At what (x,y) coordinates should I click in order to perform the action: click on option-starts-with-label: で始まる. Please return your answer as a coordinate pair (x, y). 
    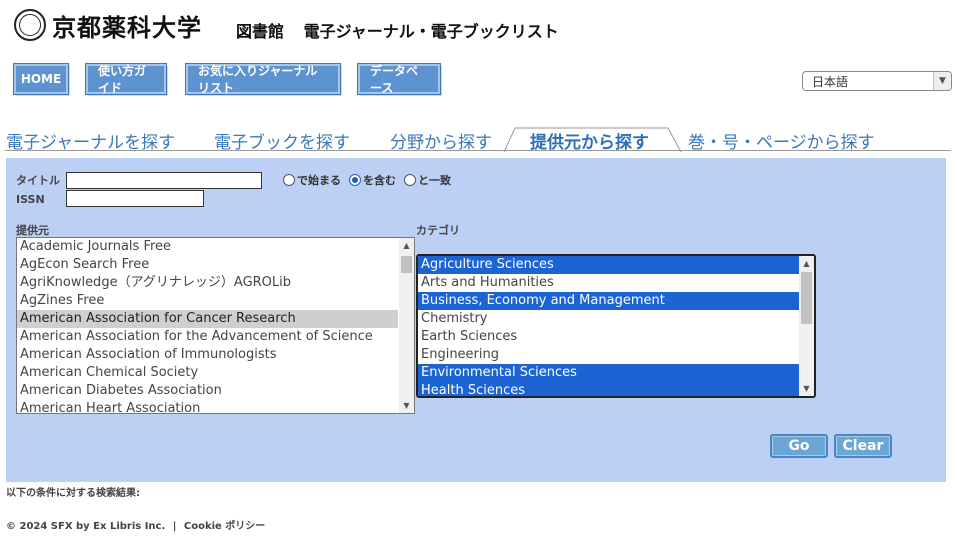
    Looking at the image, I should click on (319, 180).